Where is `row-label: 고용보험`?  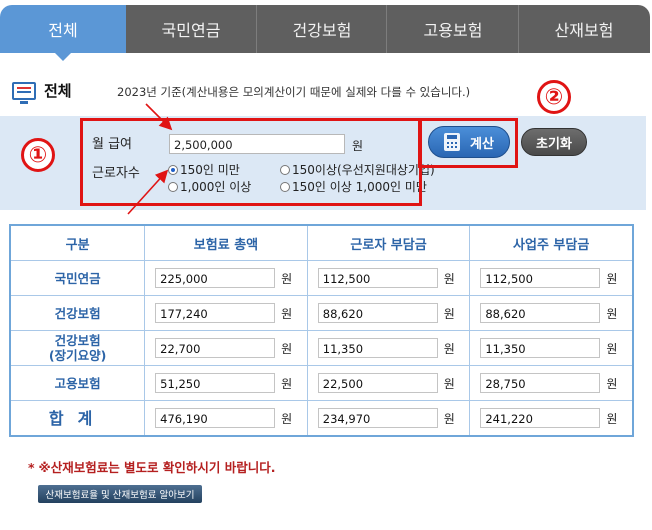 row-label: 고용보험 is located at coordinates (77, 383).